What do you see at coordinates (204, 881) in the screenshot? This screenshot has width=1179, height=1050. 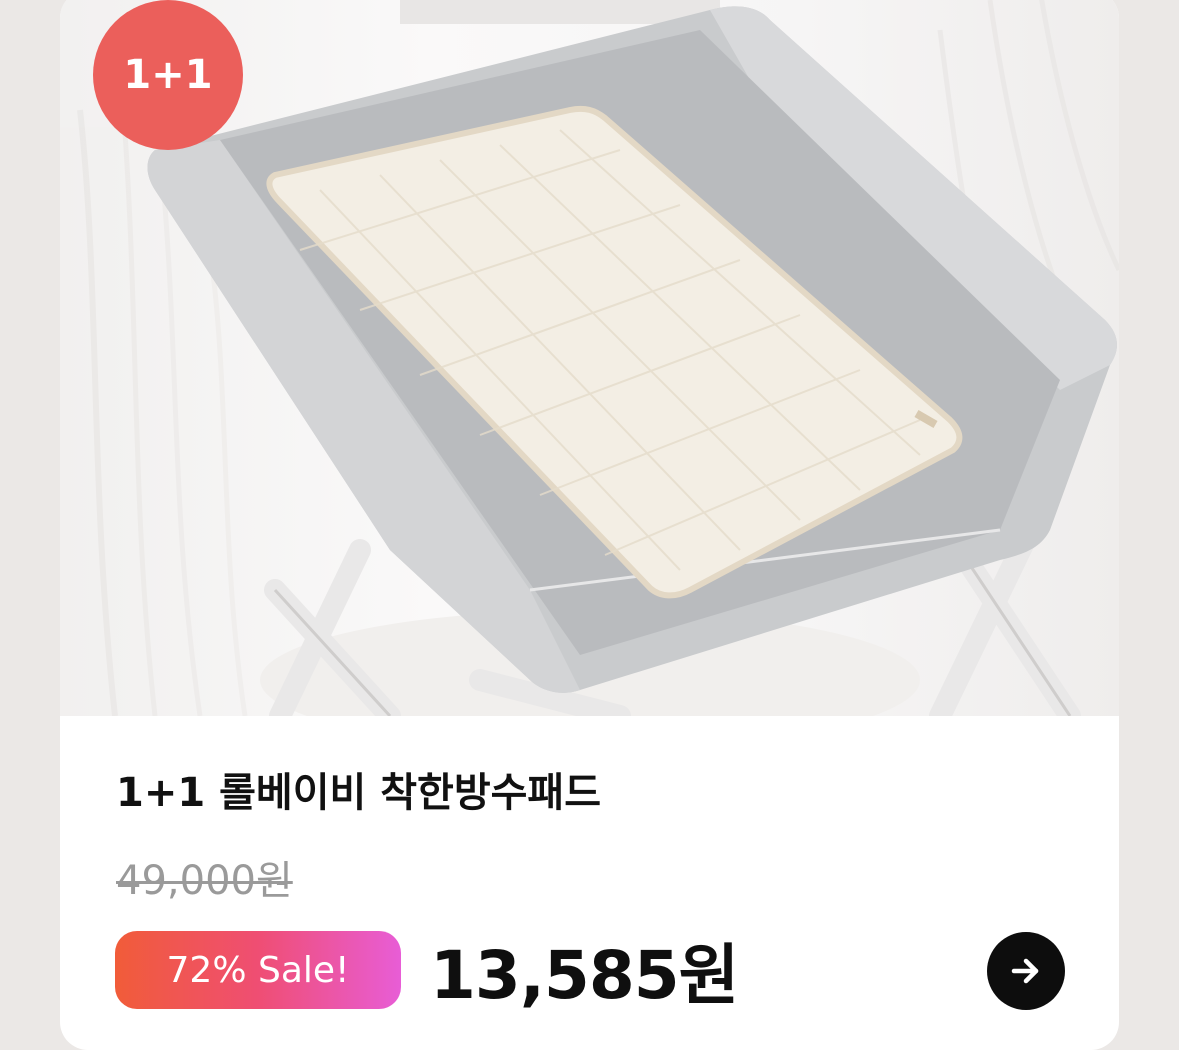 I see `original-price: 49,000원` at bounding box center [204, 881].